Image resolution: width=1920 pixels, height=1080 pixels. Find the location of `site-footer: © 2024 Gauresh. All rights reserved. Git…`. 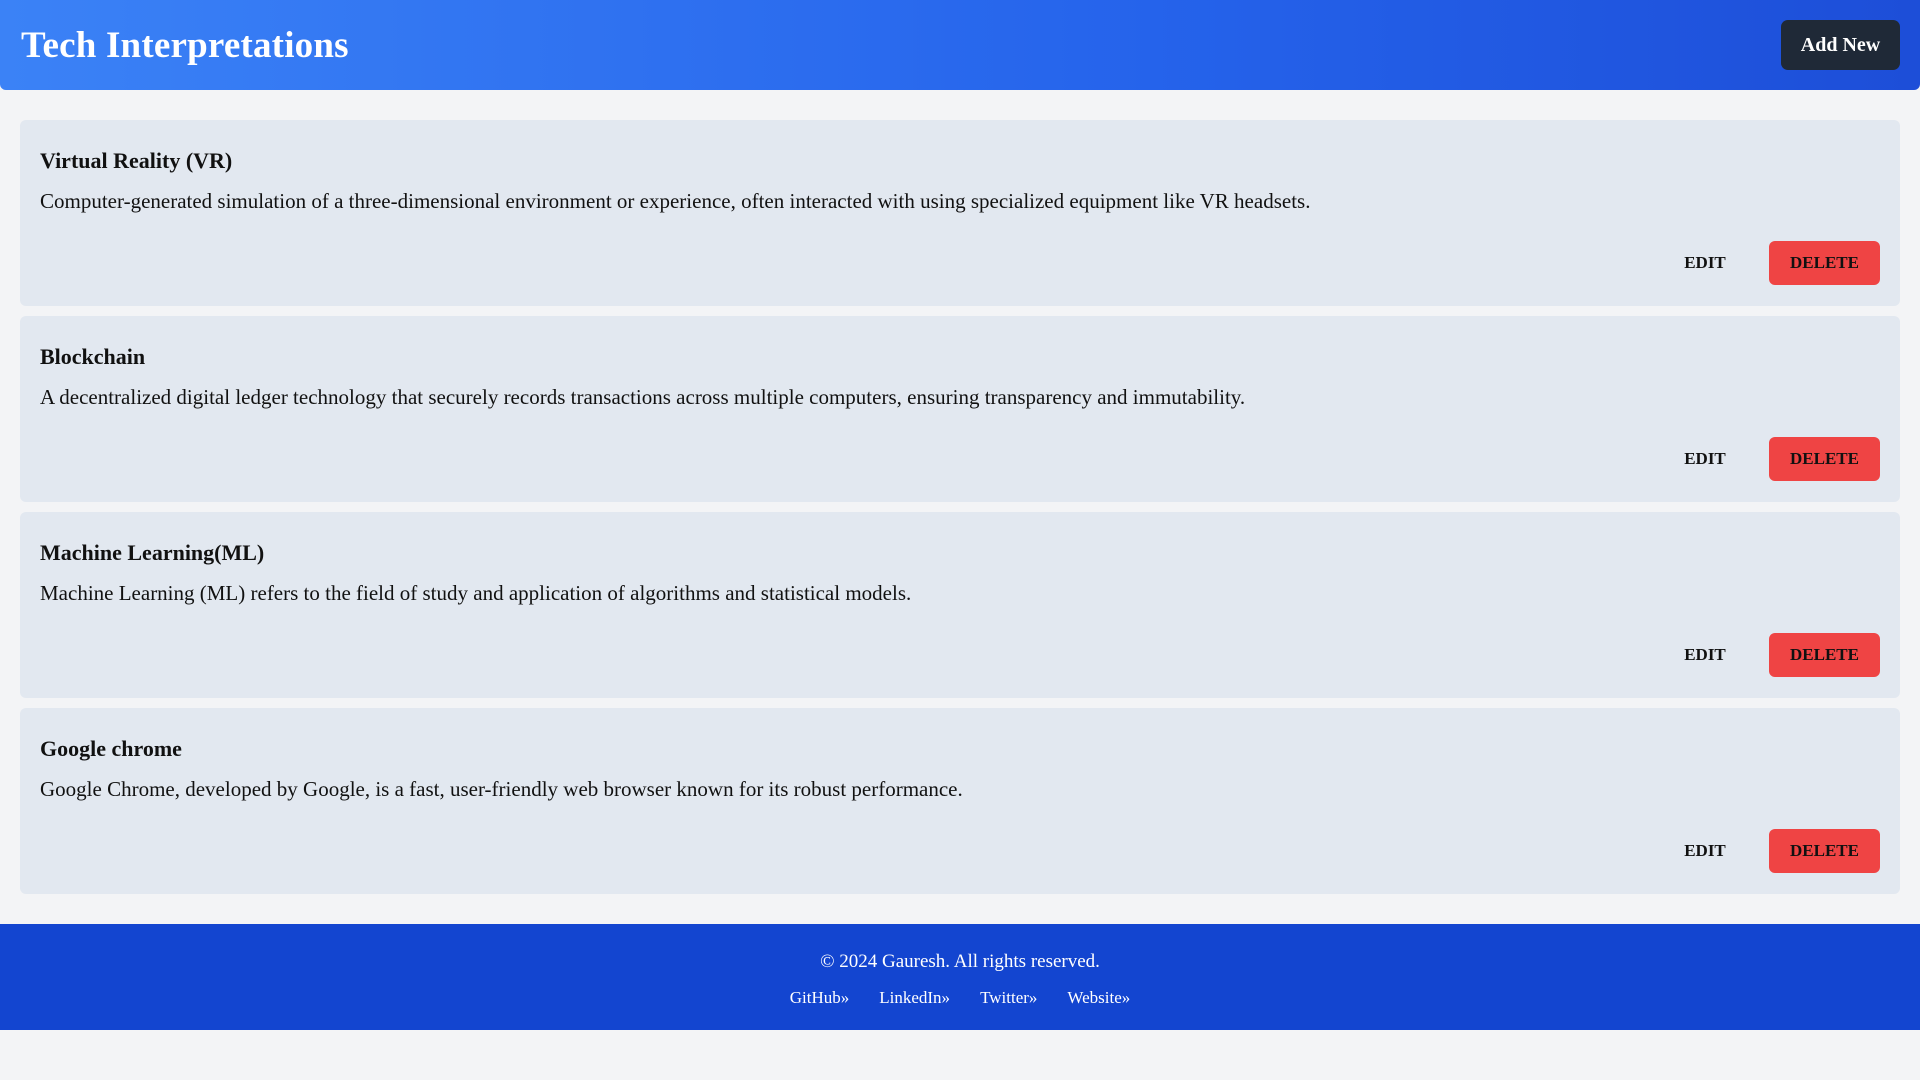

site-footer: © 2024 Gauresh. All rights reserved. Git… is located at coordinates (960, 977).